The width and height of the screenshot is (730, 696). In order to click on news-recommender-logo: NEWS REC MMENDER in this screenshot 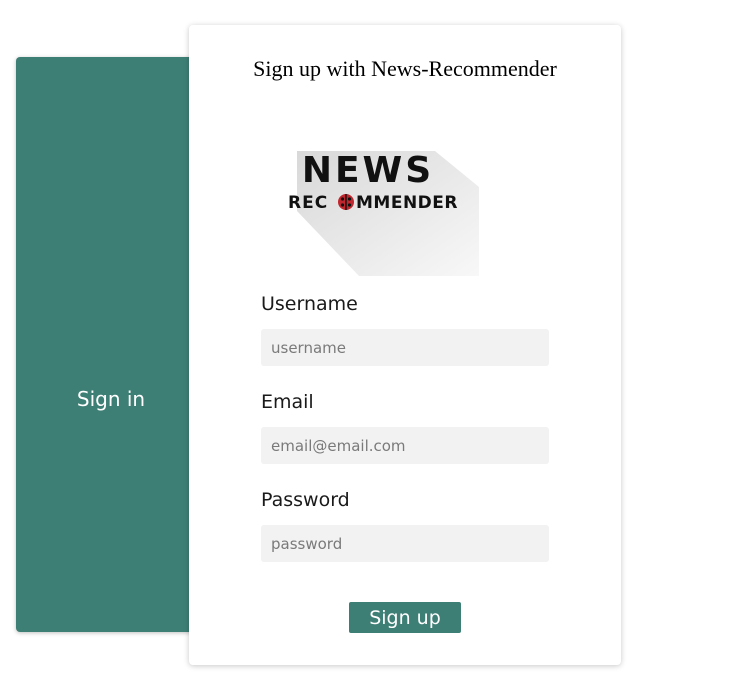, I will do `click(383, 213)`.